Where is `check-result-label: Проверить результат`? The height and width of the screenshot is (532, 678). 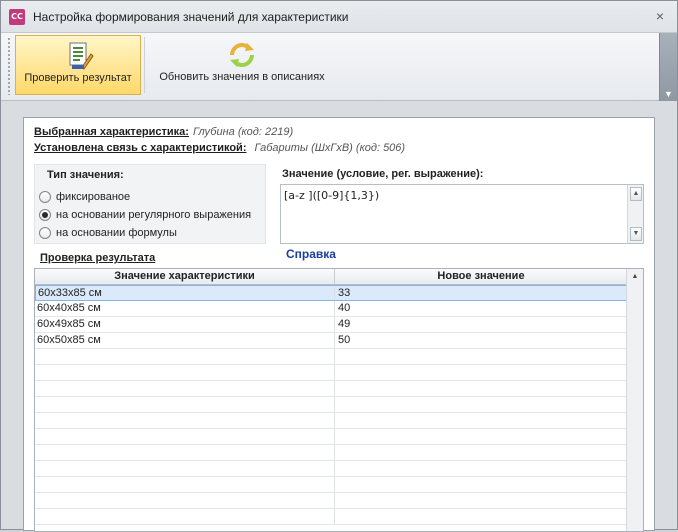
check-result-label: Проверить результат is located at coordinates (78, 78).